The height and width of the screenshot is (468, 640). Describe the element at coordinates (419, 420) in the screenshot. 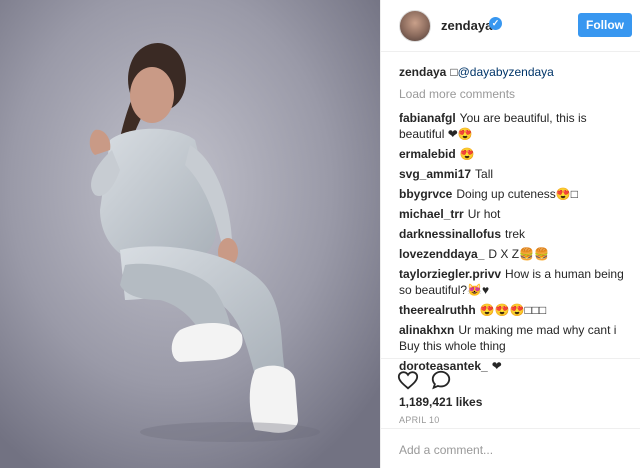

I see `post-date: APRIL 10` at that location.